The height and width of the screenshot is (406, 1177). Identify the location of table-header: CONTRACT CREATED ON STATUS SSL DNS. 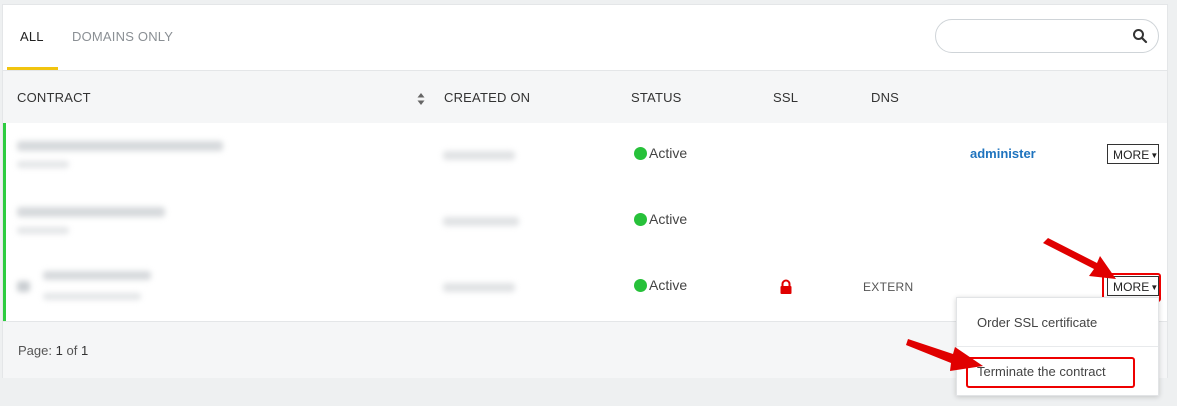
(585, 97).